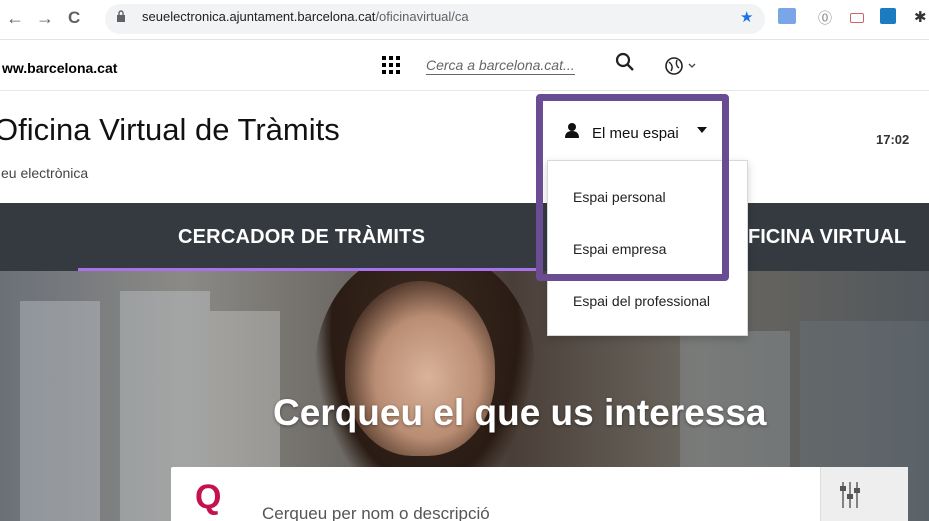  What do you see at coordinates (888, 16) in the screenshot?
I see `bookmark-extension-icon` at bounding box center [888, 16].